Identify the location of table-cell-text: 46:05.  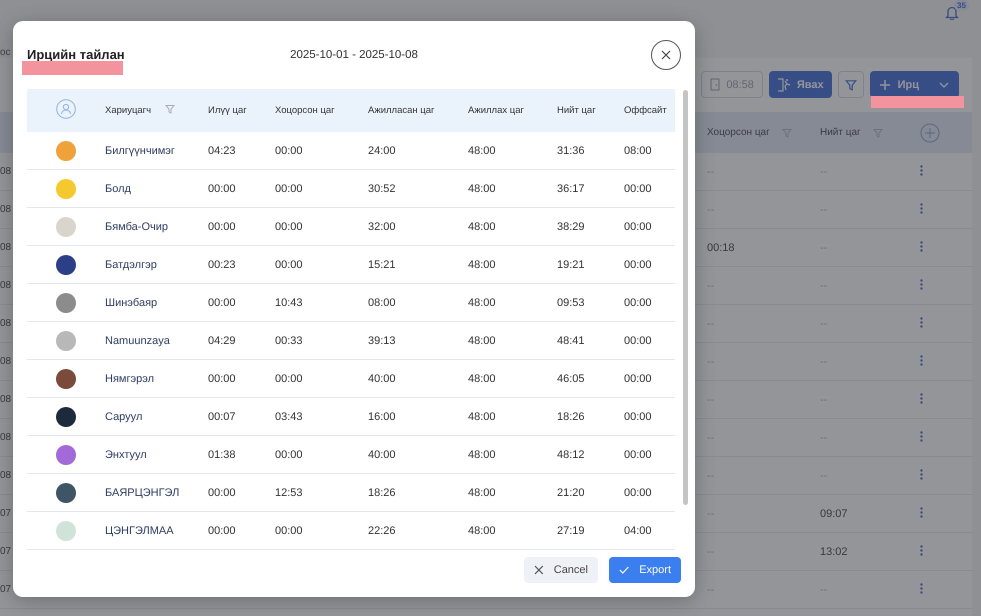
(571, 378).